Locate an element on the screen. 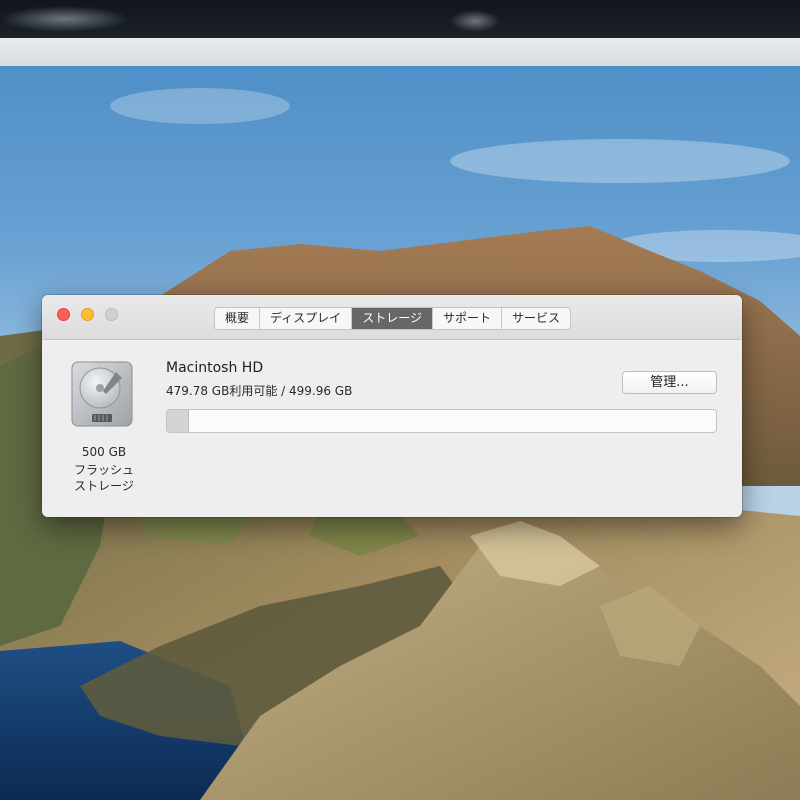 The image size is (800, 800). tab-displays: ディスプレイ is located at coordinates (306, 318).